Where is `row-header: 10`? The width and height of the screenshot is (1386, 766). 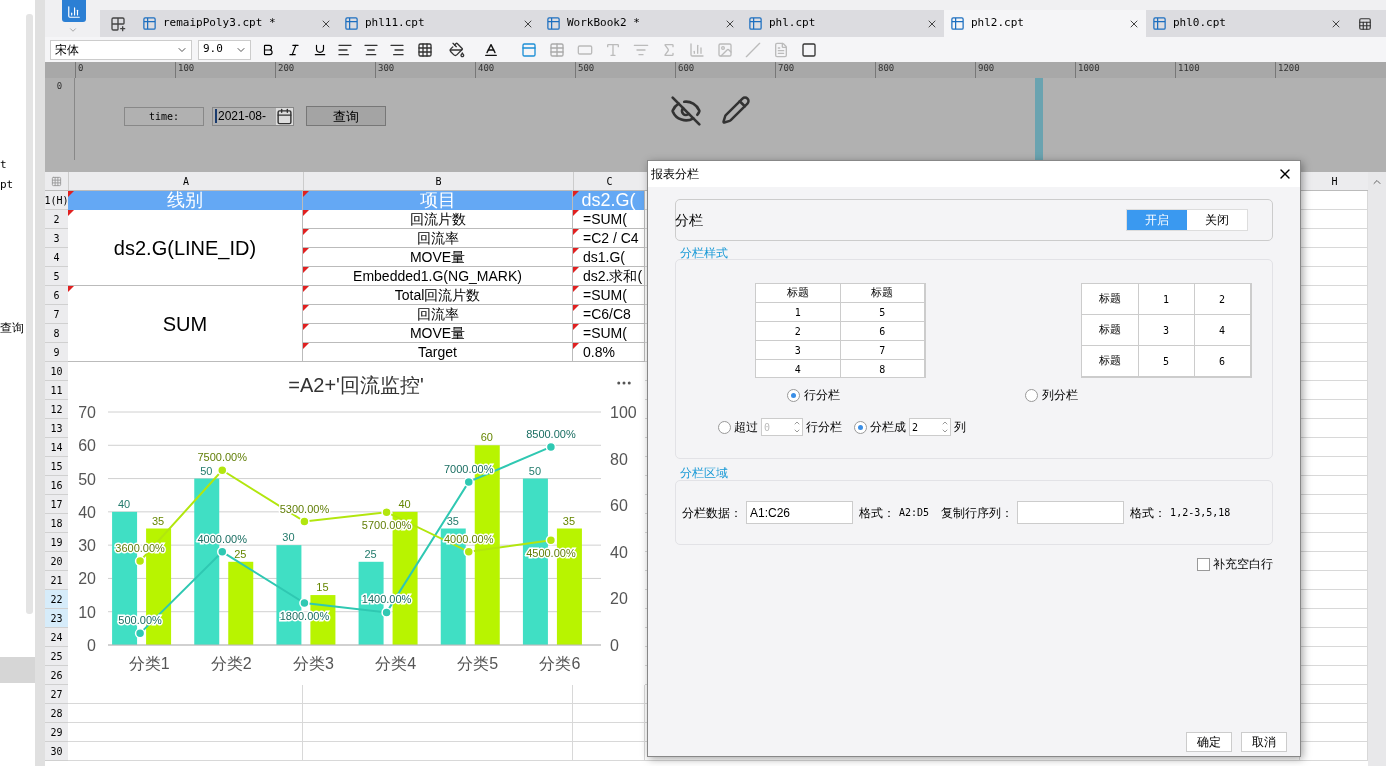 row-header: 10 is located at coordinates (56, 371).